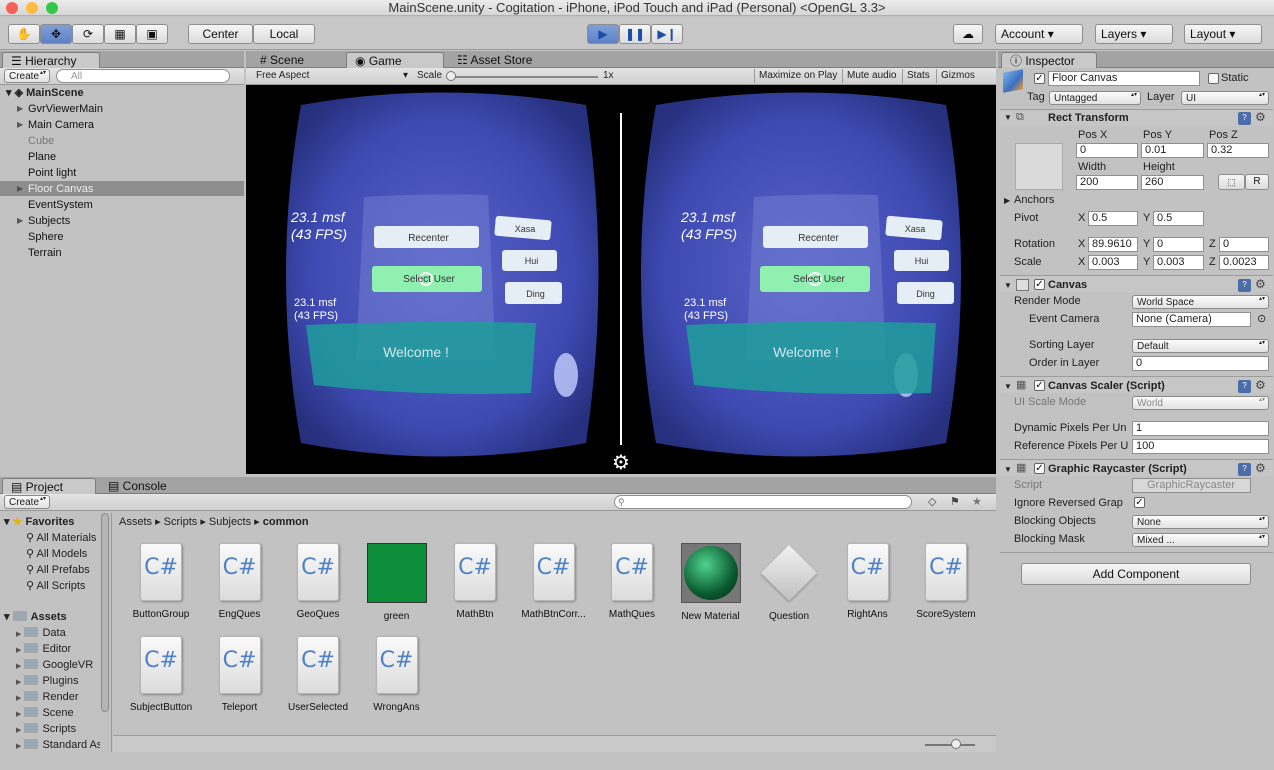 The width and height of the screenshot is (1274, 770). Describe the element at coordinates (1178, 262) in the screenshot. I see `scale-y-field: 0.003` at that location.